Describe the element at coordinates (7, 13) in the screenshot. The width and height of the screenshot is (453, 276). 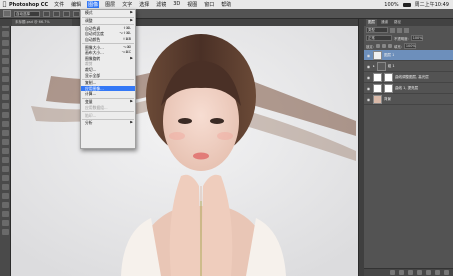
I see `move-tool-icon` at that location.